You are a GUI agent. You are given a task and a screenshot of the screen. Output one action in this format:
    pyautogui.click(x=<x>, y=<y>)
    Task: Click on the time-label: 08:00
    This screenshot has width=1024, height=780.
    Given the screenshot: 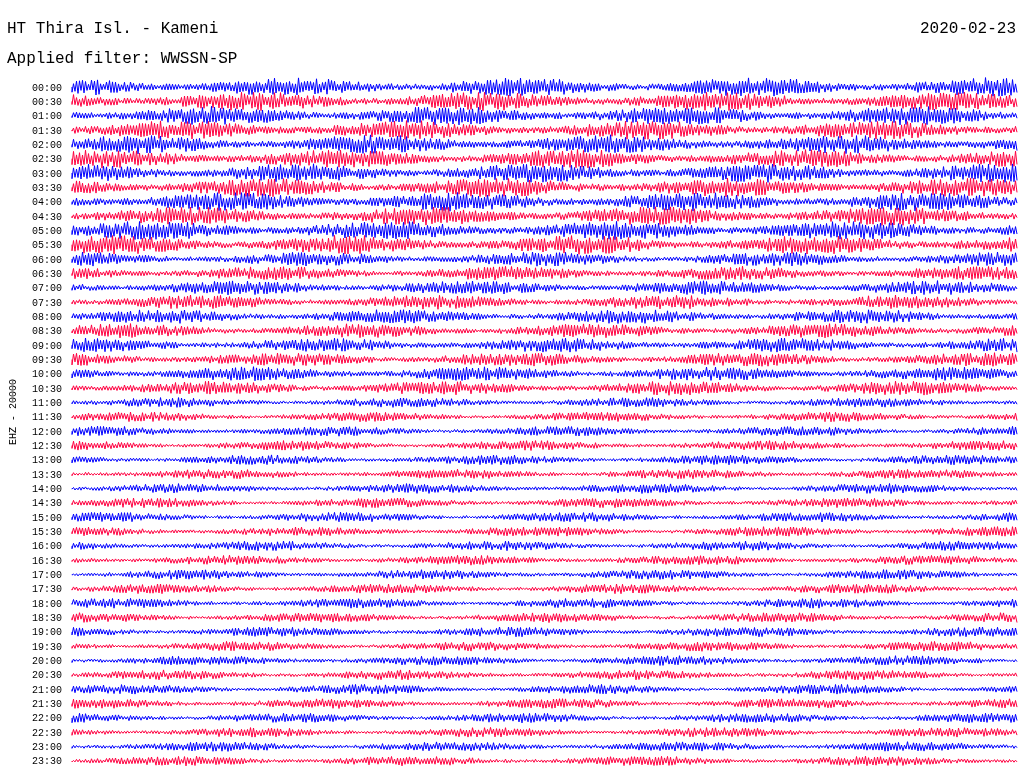 What is the action you would take?
    pyautogui.click(x=47, y=317)
    